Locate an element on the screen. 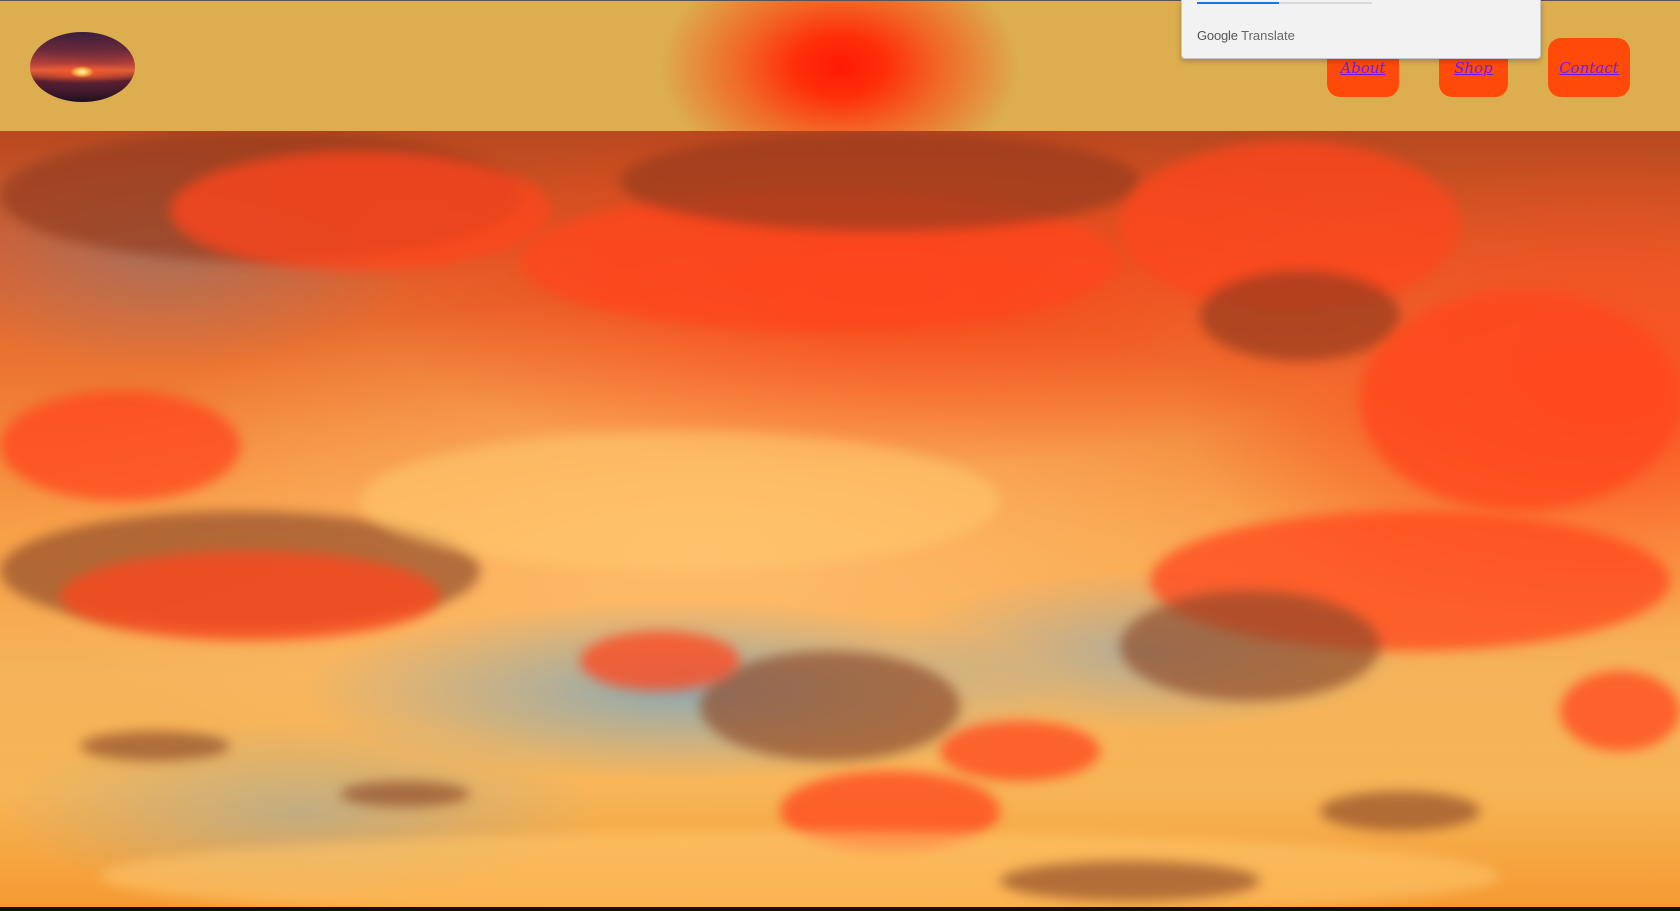 Image resolution: width=1680 pixels, height=911 pixels. nav-contact-button: Contact is located at coordinates (1589, 67).